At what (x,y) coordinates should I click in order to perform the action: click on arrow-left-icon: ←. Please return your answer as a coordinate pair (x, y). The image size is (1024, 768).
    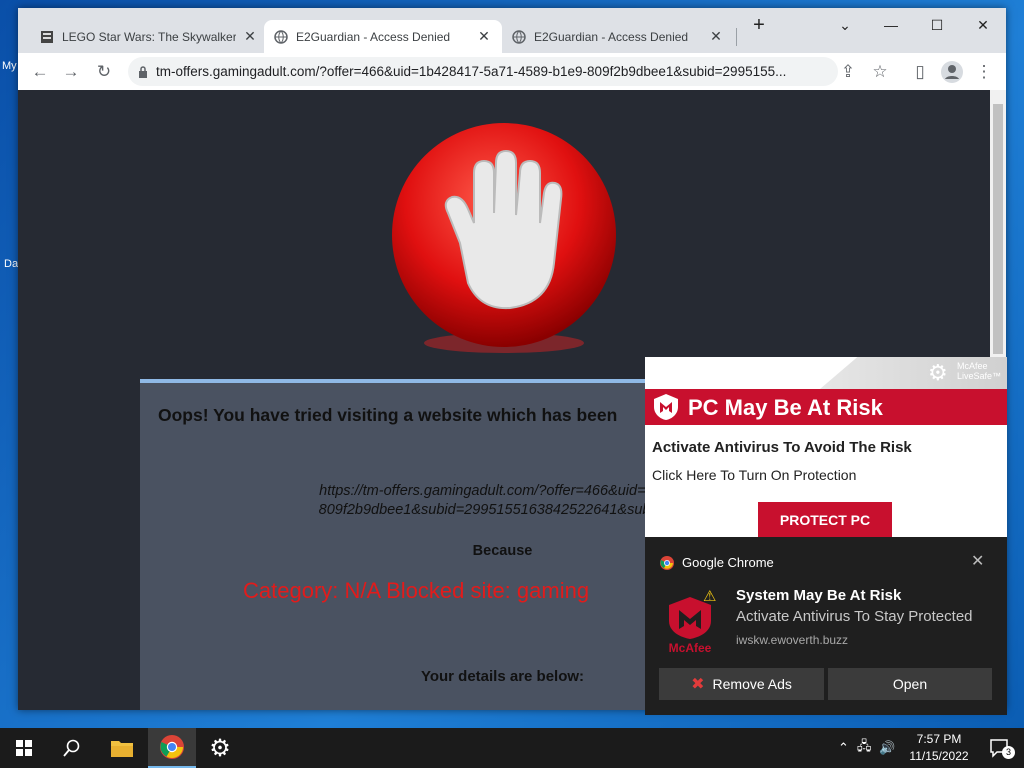
    Looking at the image, I should click on (40, 71).